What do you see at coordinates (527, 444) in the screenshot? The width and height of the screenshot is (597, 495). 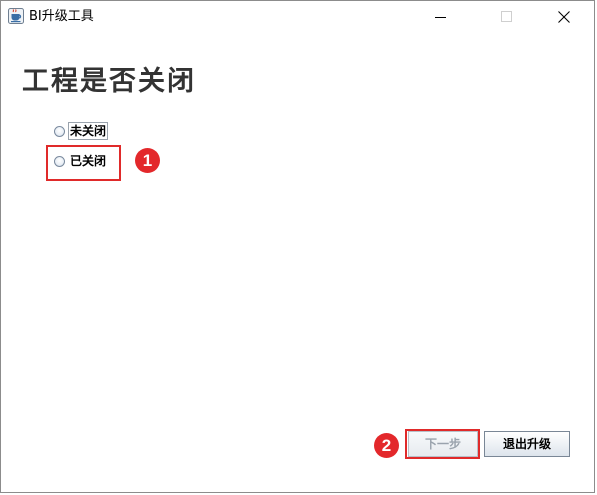 I see `exit-upgrade-button: 退出升级` at bounding box center [527, 444].